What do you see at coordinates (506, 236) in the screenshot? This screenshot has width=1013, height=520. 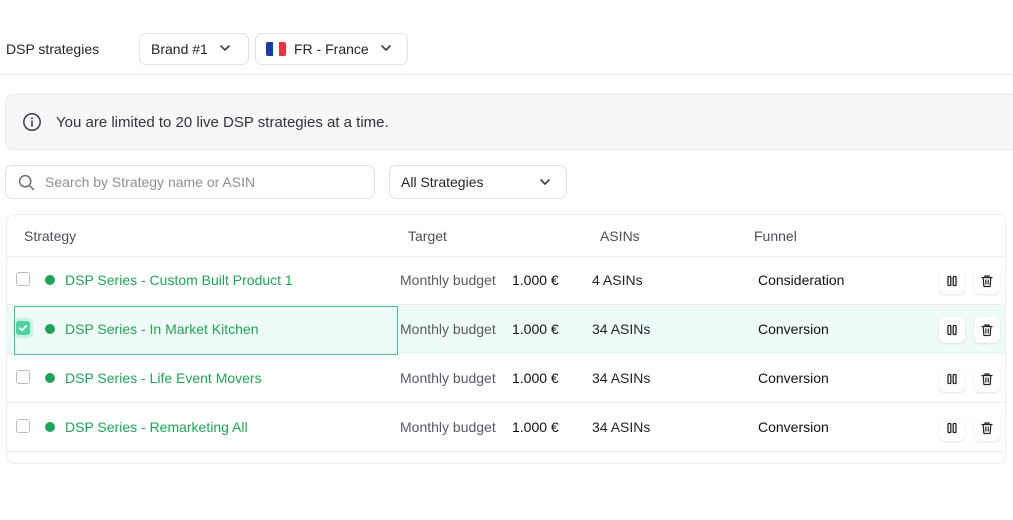 I see `table-header: Strategy Target ASINs Funnel` at bounding box center [506, 236].